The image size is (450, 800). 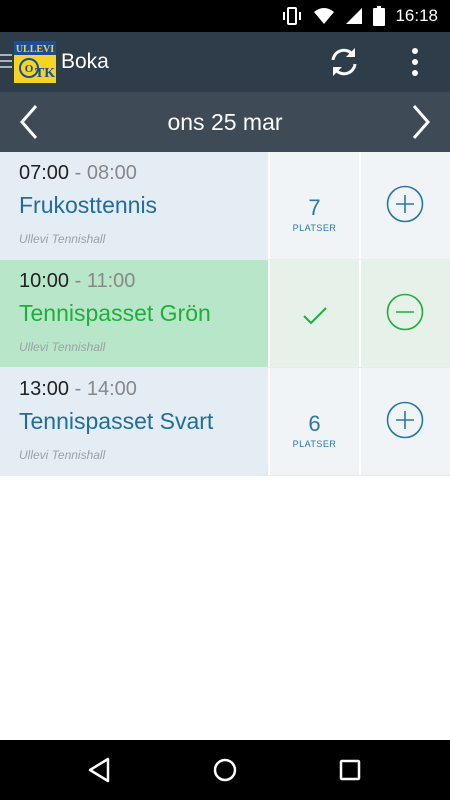 What do you see at coordinates (354, 16) in the screenshot?
I see `signal-icon` at bounding box center [354, 16].